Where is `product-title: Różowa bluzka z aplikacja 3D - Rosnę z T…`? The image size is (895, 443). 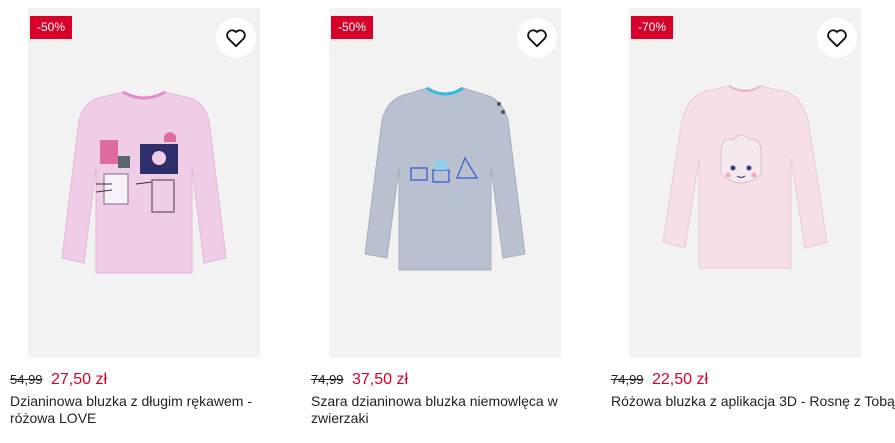 product-title: Różowa bluzka z aplikacja 3D - Rosnę z T… is located at coordinates (753, 401).